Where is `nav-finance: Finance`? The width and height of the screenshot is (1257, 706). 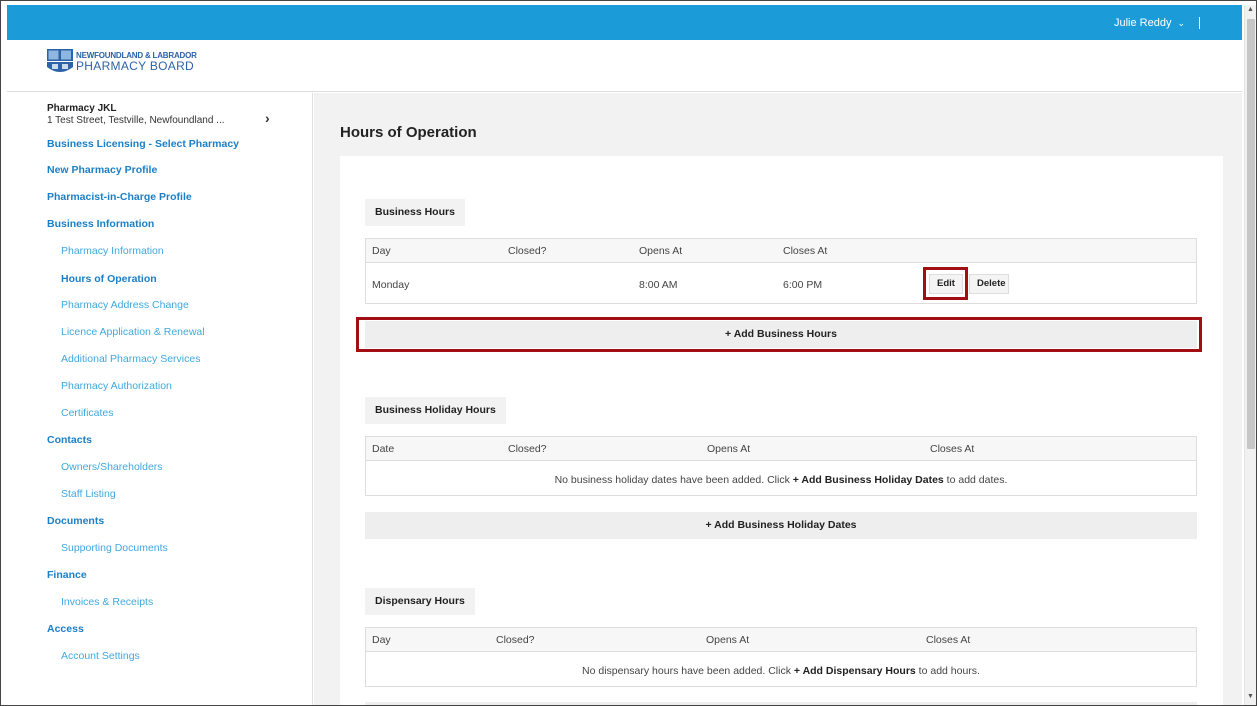 nav-finance: Finance is located at coordinates (67, 575).